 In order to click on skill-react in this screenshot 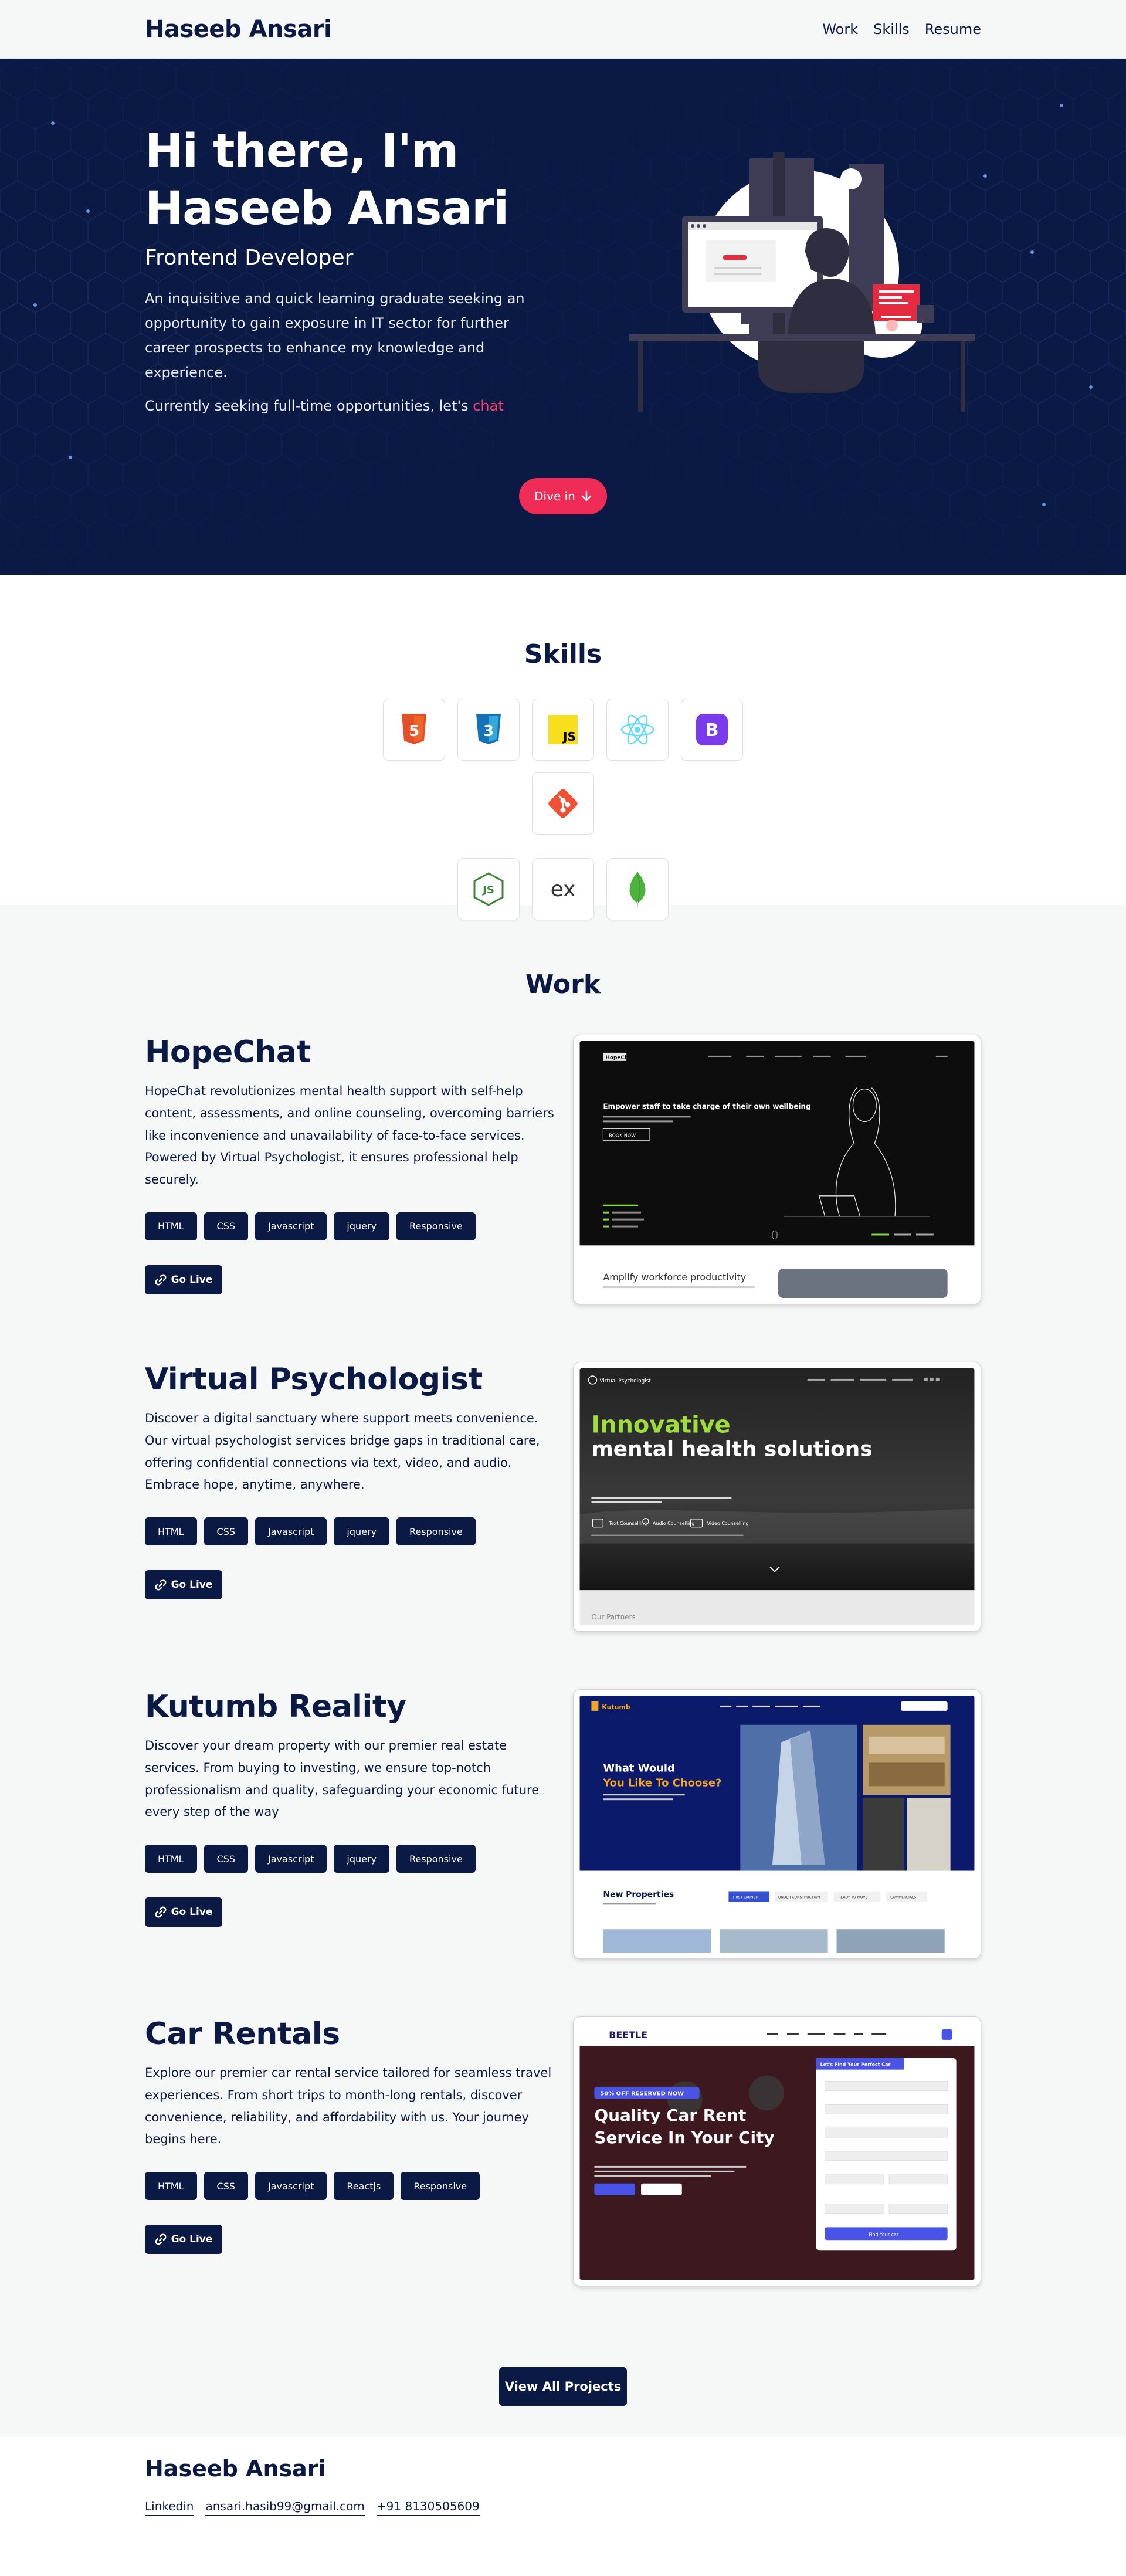, I will do `click(637, 730)`.